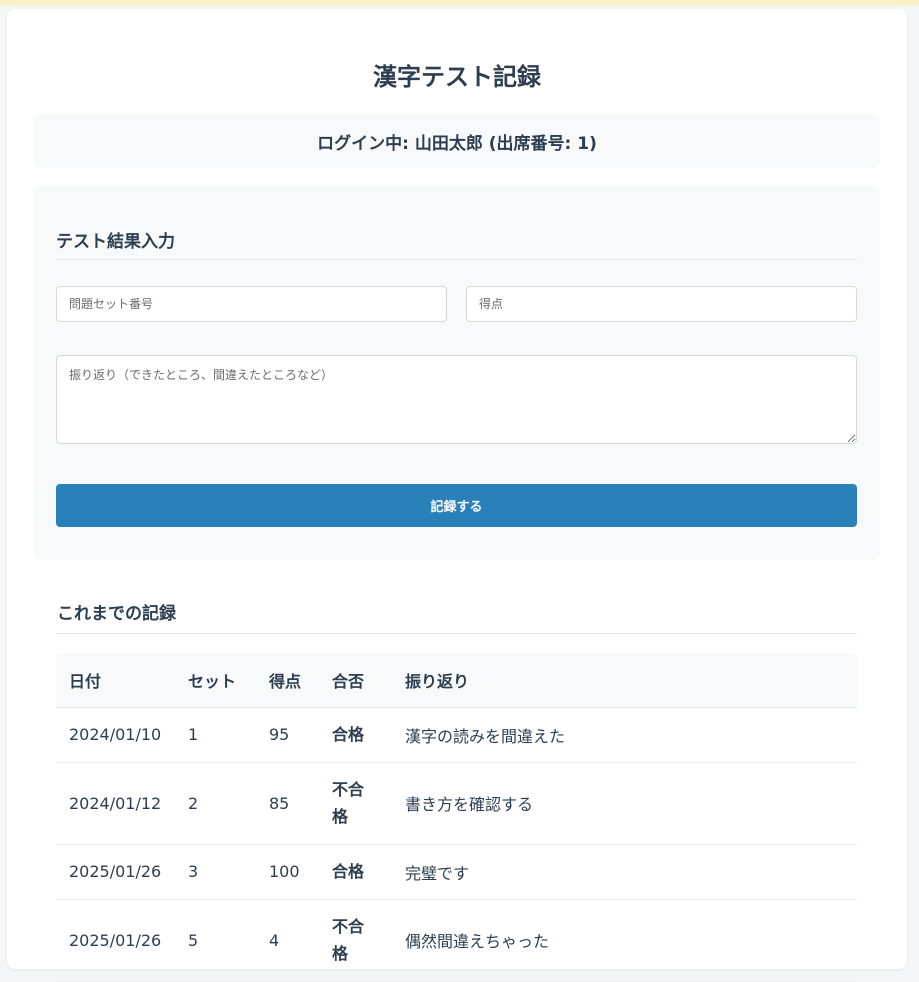  What do you see at coordinates (624, 735) in the screenshot?
I see `cell-reflection: 漢字の読みを間違えた` at bounding box center [624, 735].